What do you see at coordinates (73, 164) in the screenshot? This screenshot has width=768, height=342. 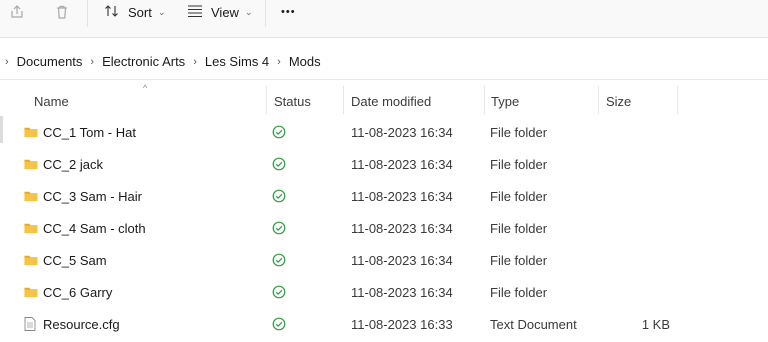 I see `file-name: CC_2 jack` at bounding box center [73, 164].